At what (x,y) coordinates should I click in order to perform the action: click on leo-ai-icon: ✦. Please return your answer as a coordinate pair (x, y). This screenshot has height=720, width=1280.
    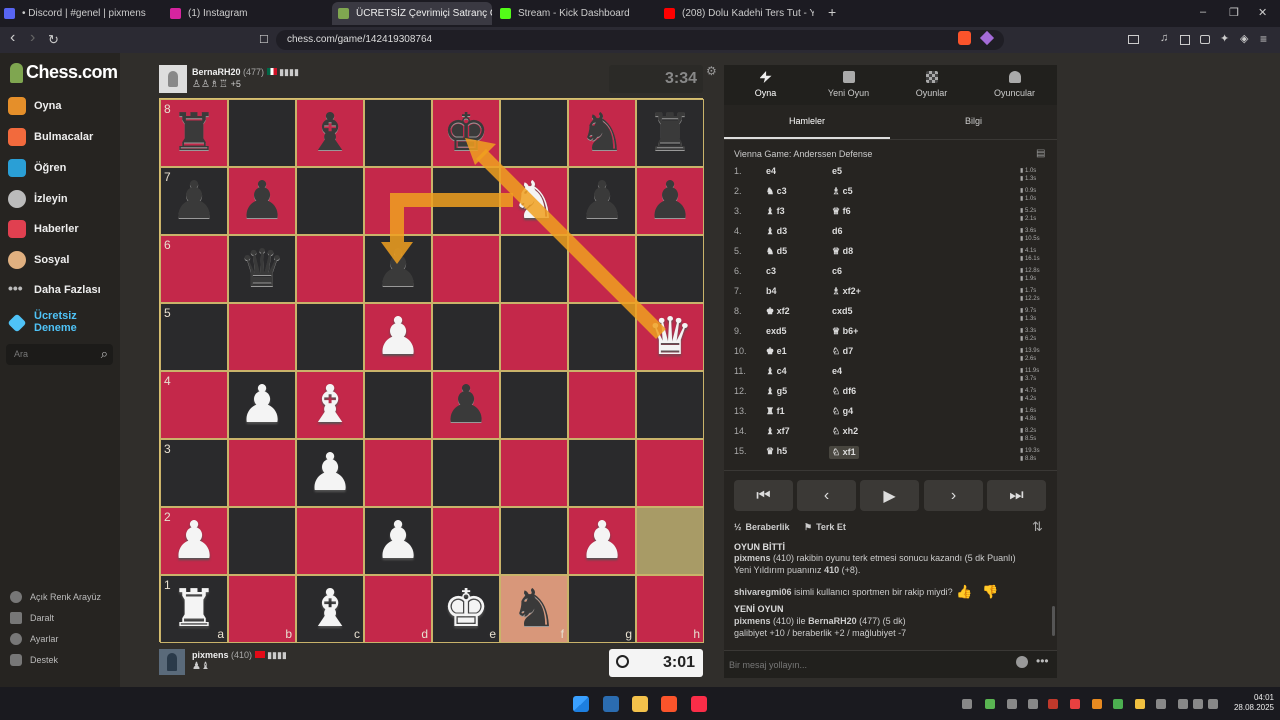
    Looking at the image, I should click on (1224, 38).